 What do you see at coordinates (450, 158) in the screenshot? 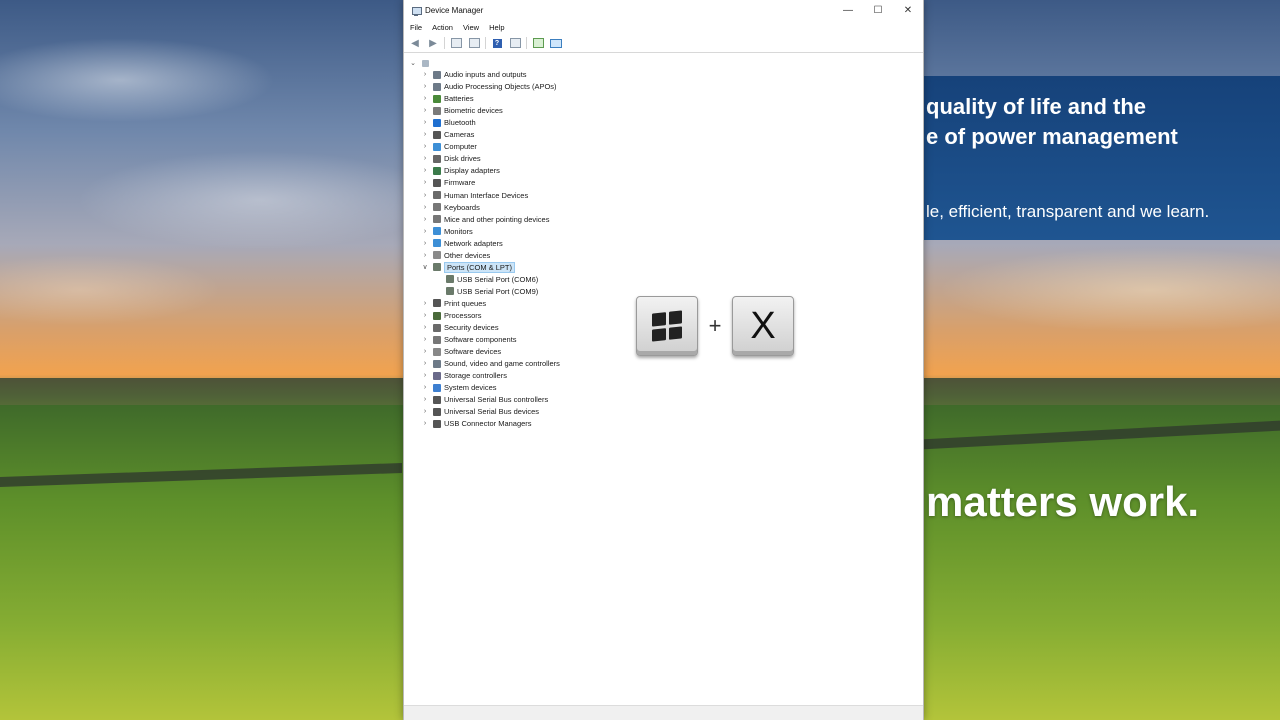
I see `tree-item: › Disk drives` at bounding box center [450, 158].